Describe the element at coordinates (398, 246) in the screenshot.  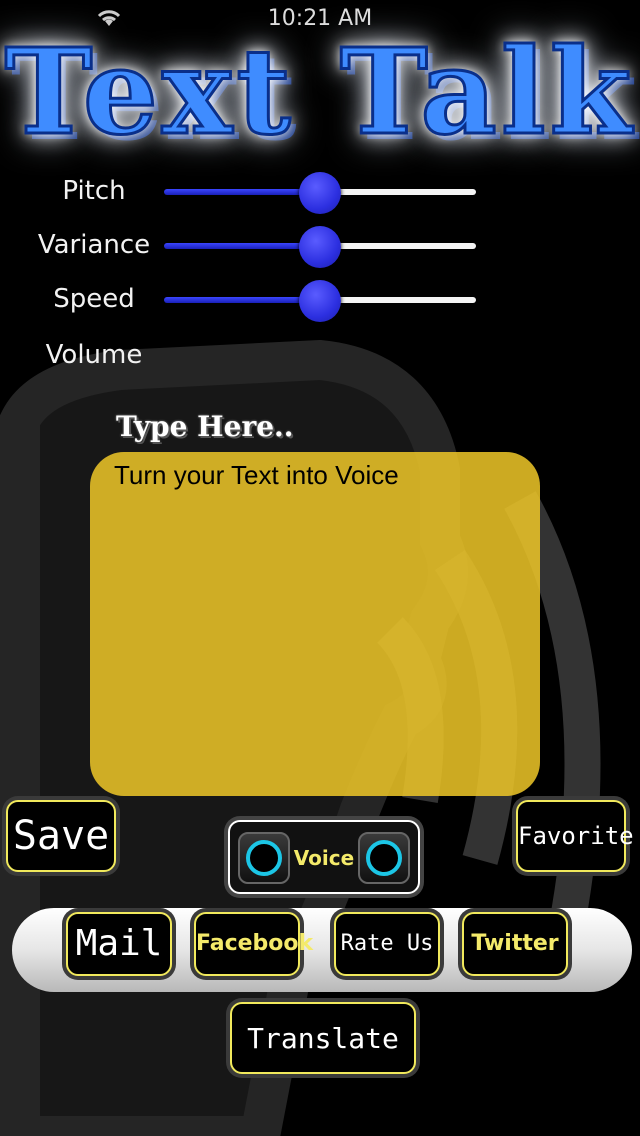
I see `variance-track-empty` at that location.